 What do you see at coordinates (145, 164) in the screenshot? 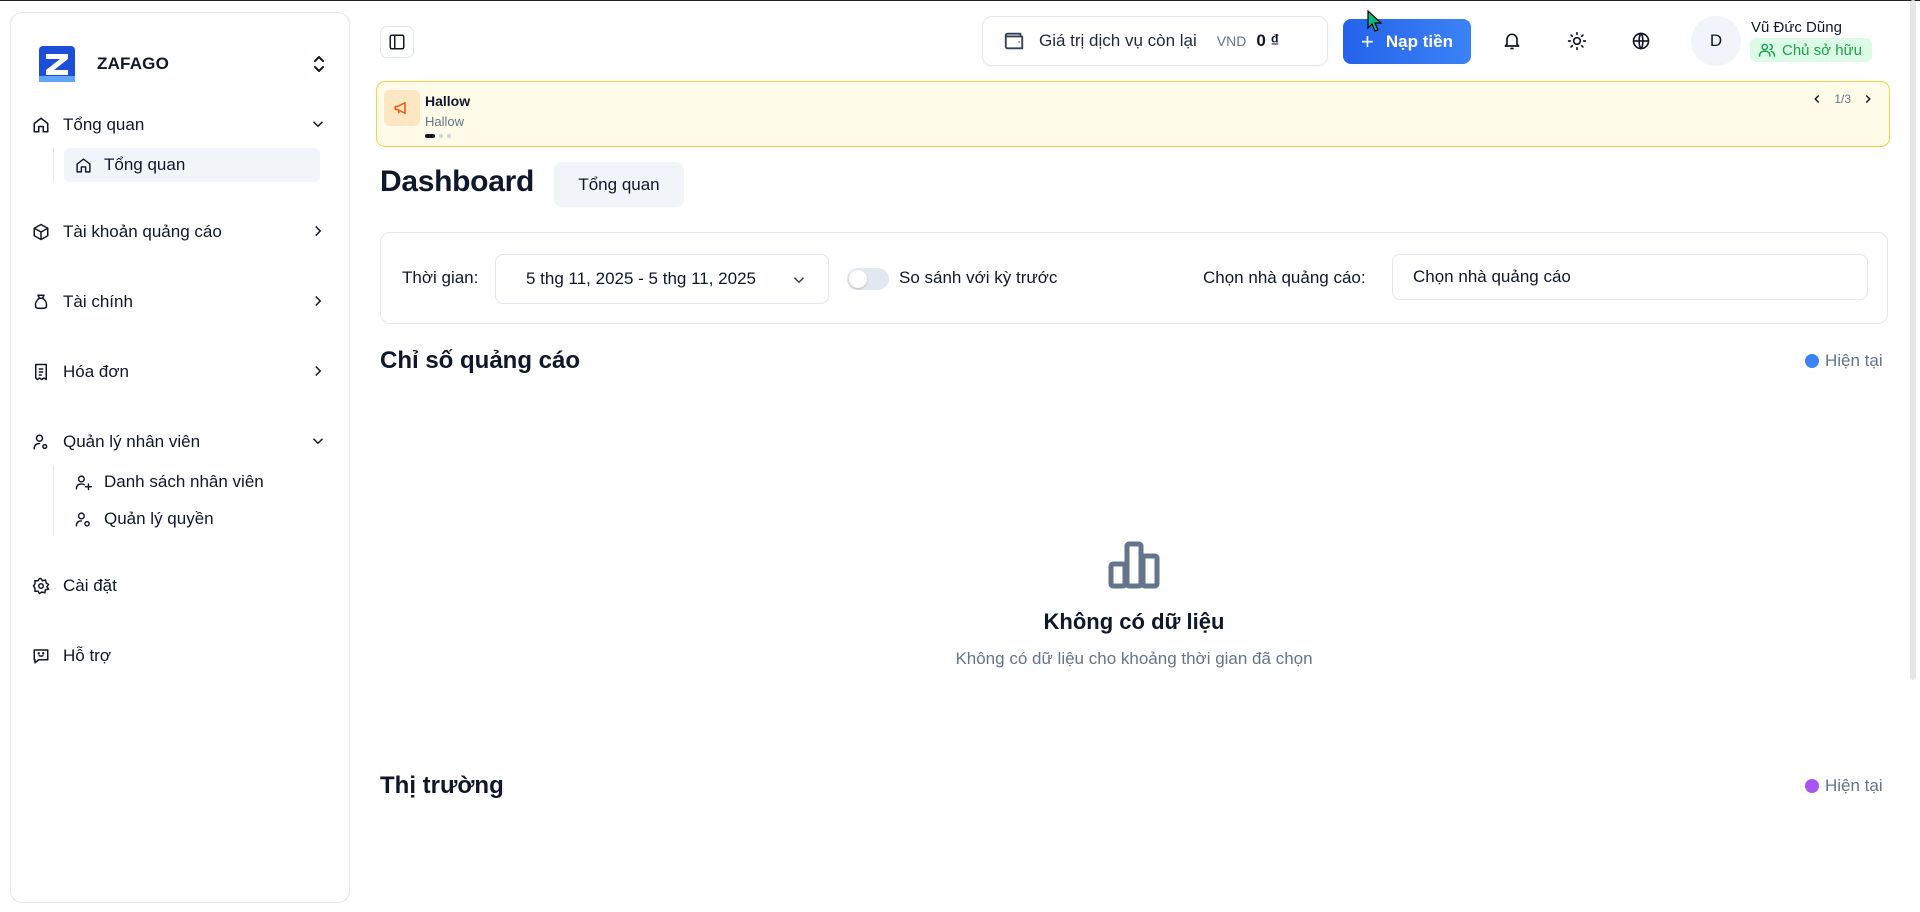
I see `sidebar-subitem-label: Tổng quan` at bounding box center [145, 164].